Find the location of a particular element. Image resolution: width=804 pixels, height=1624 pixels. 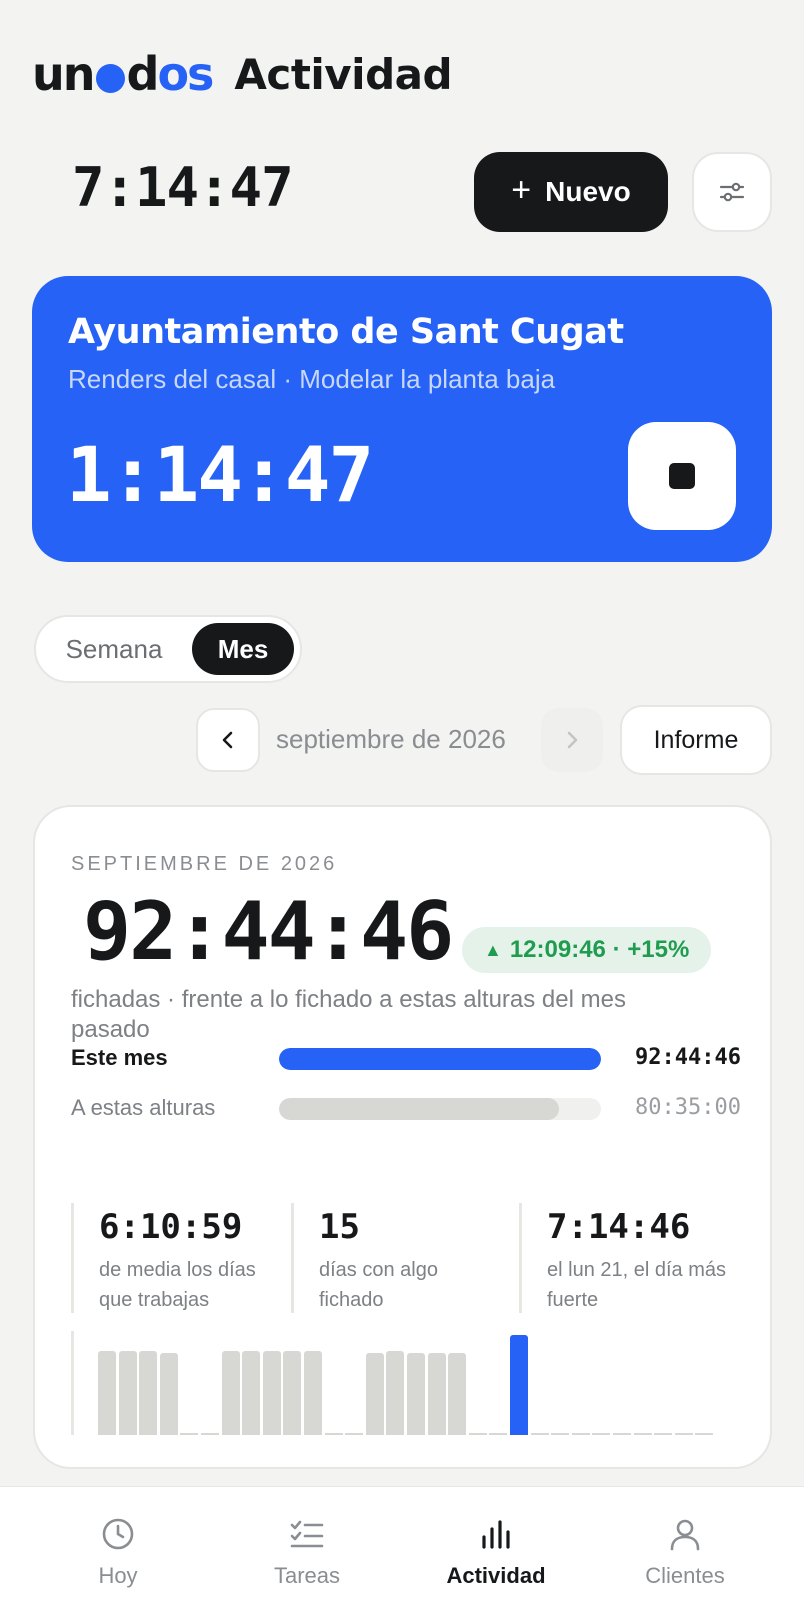

app-header: un d os Actividad is located at coordinates (242, 74).